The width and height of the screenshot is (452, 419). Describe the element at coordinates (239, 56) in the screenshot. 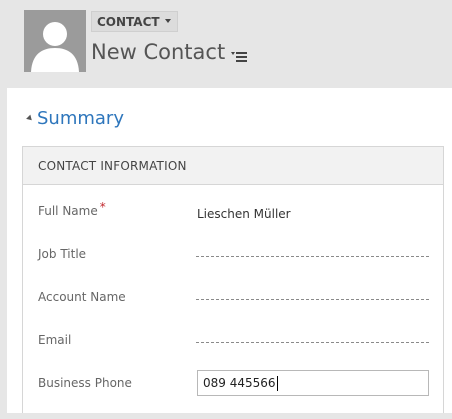

I see `nav-menu-icon` at that location.